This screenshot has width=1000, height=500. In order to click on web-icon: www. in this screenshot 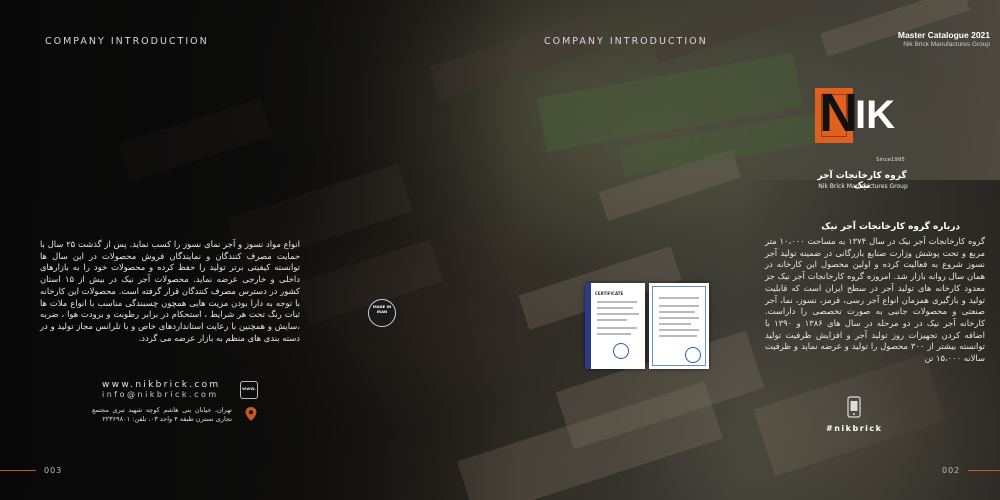, I will do `click(249, 390)`.